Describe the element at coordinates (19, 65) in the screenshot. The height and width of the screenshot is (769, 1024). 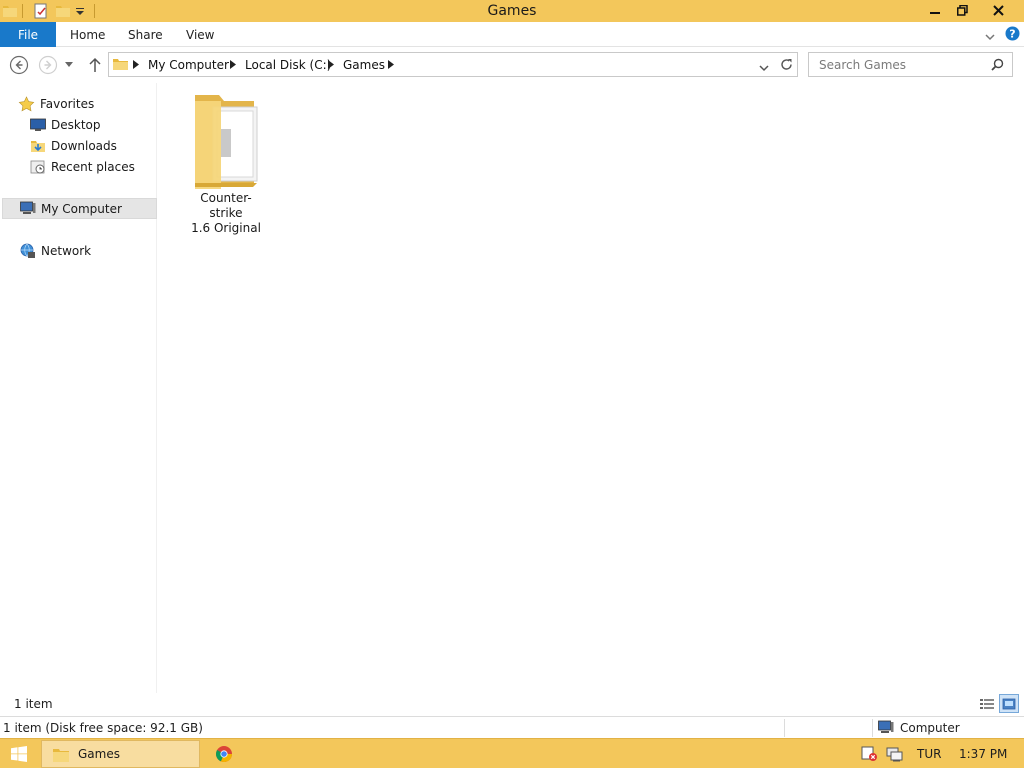
I see `back-button` at that location.